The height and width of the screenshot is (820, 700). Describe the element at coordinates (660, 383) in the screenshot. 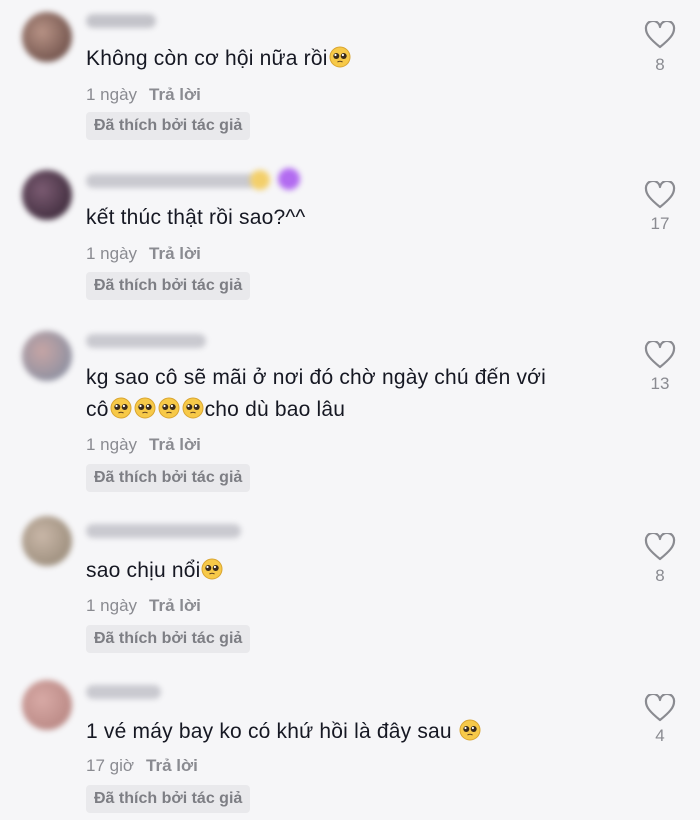

I see `like-count: 13` at that location.